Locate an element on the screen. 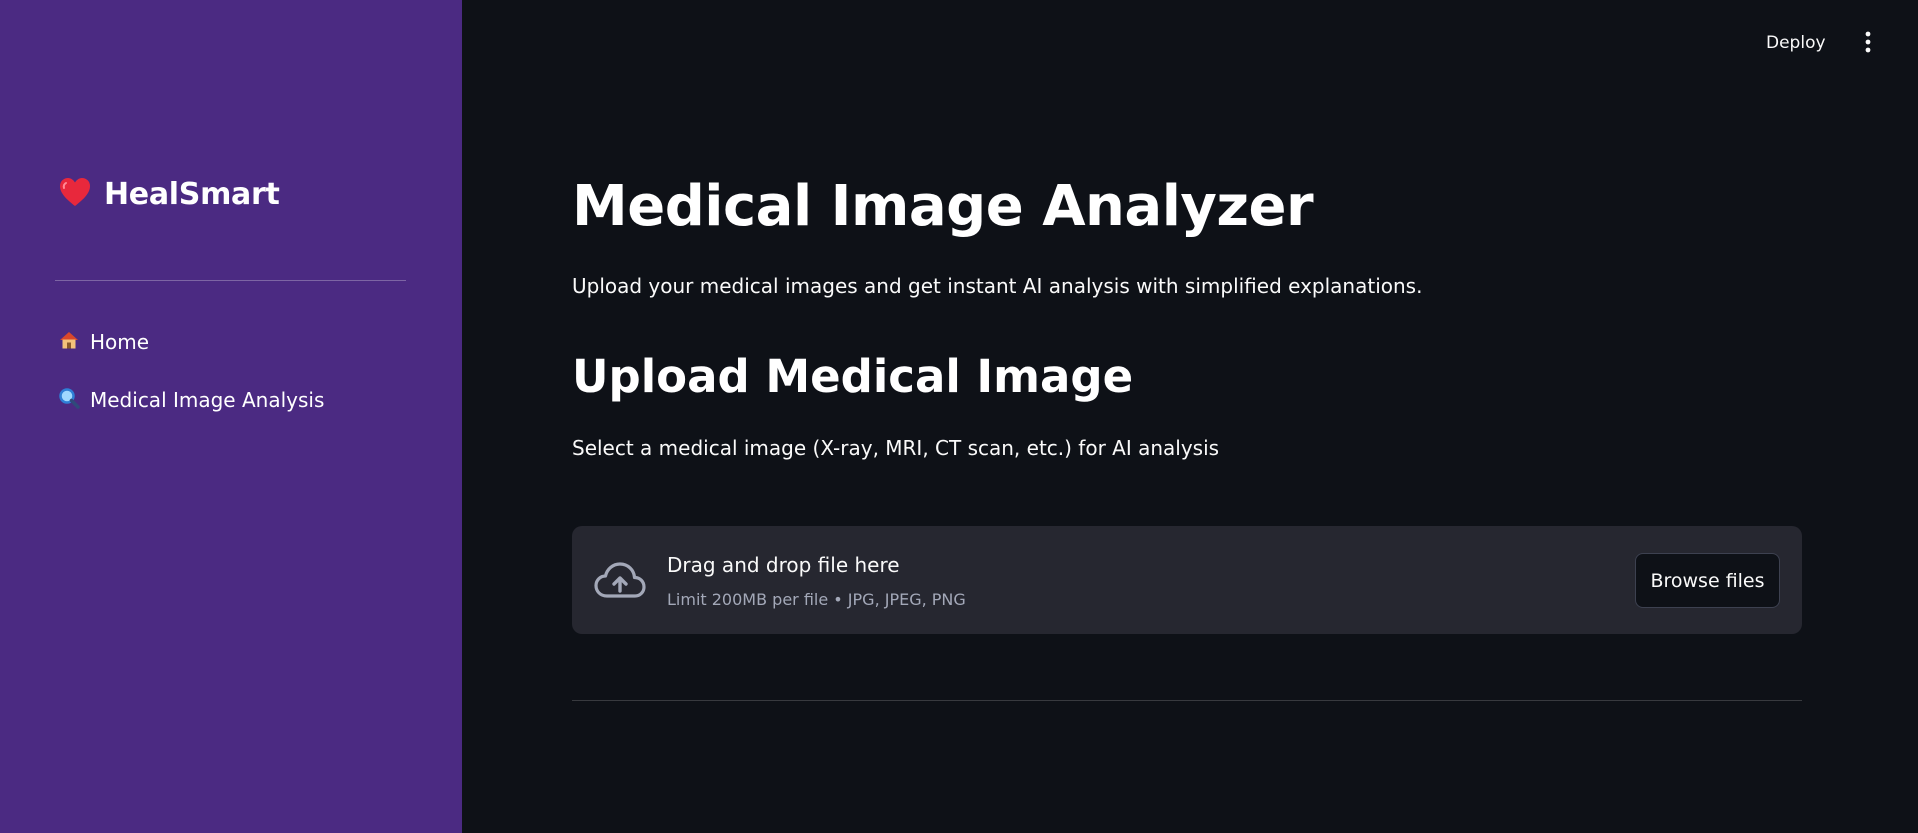  sidebar-brand: HealSmart is located at coordinates (169, 194).